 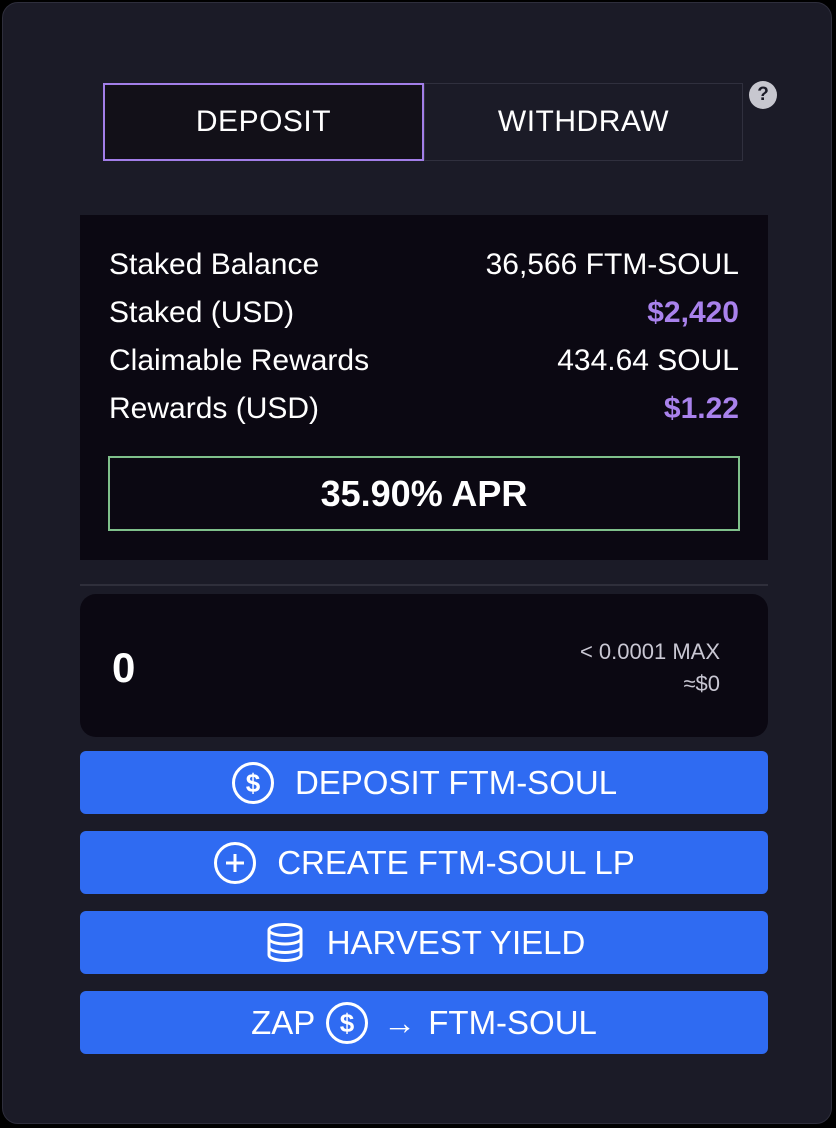 I want to click on create-lp-button-label: CREATE FTM-SOUL LP, so click(x=456, y=862).